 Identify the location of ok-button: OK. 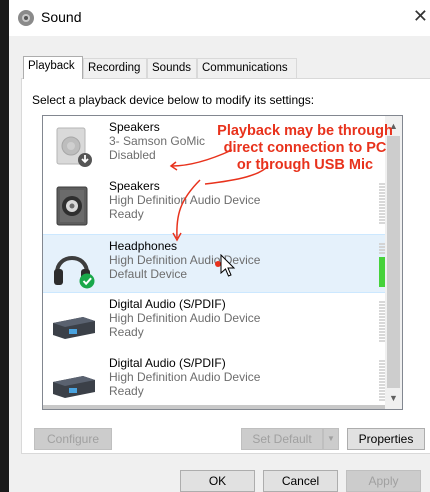
(217, 481).